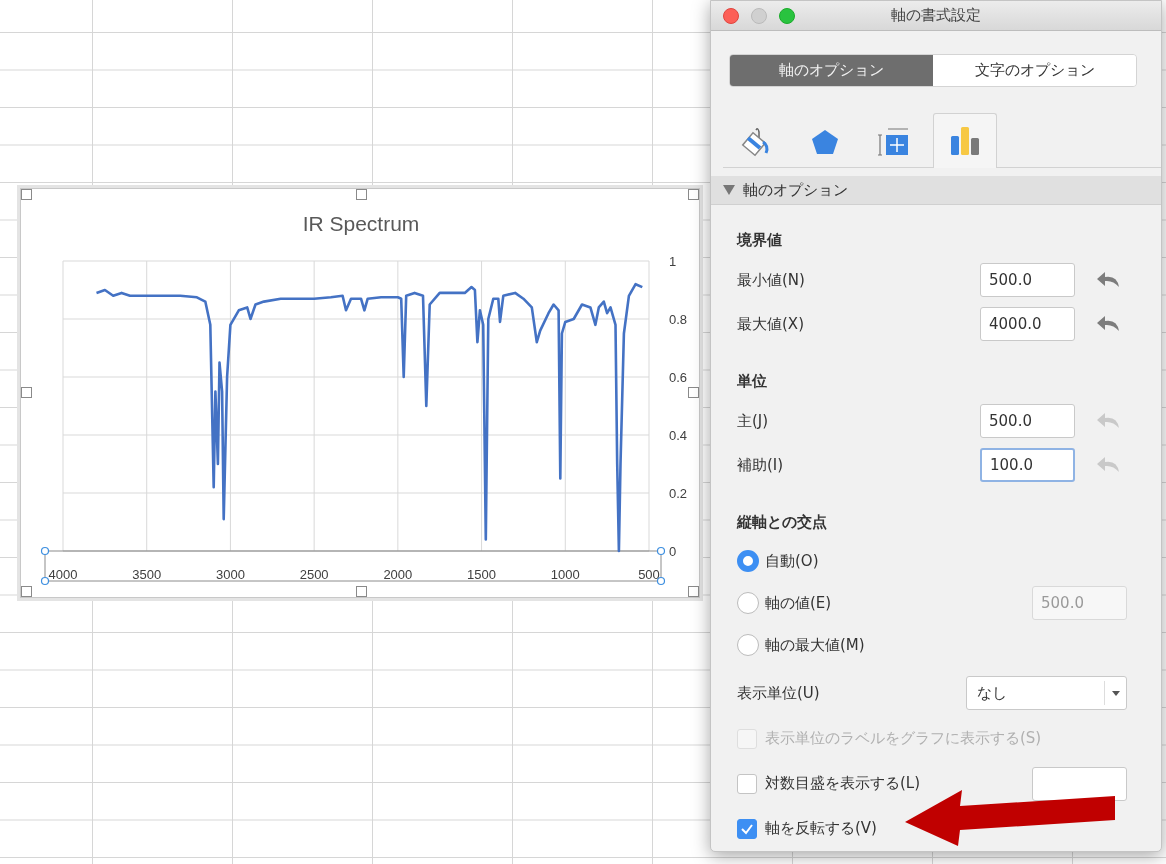 This screenshot has width=1166, height=864. What do you see at coordinates (771, 324) in the screenshot?
I see `field-label: 最大値(X)` at bounding box center [771, 324].